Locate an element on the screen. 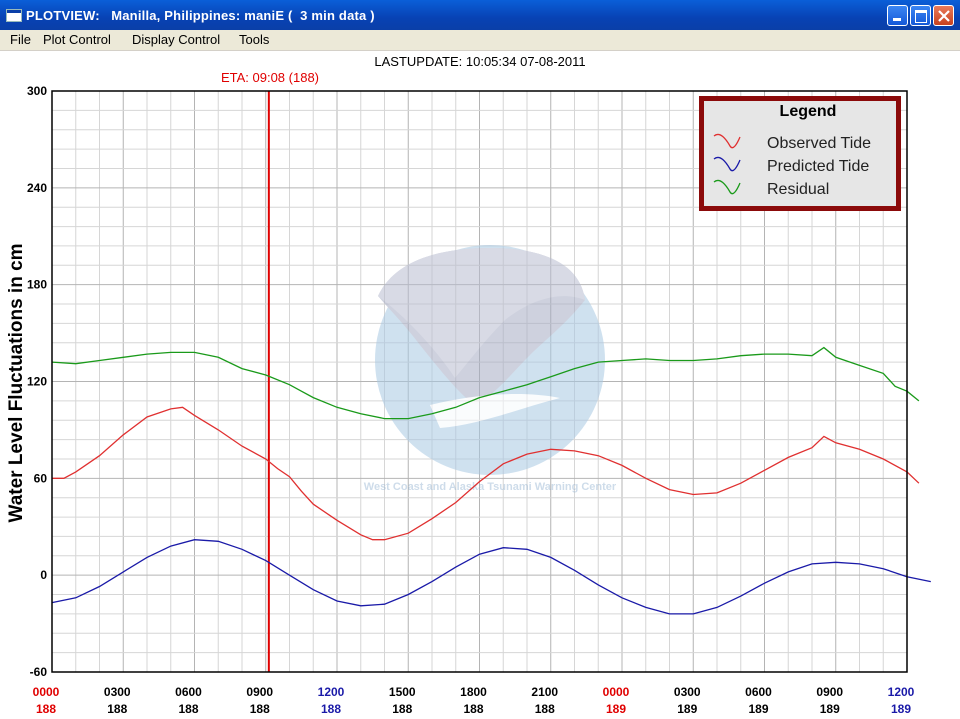 The image size is (960, 719). y-tick-label: 0 is located at coordinates (43, 575).